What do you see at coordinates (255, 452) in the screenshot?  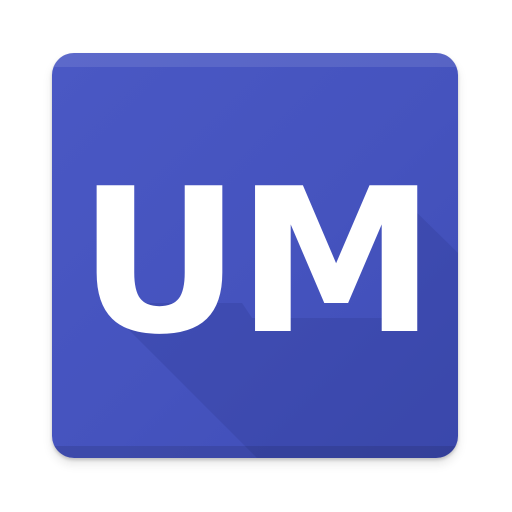 I see `tile-bottom-shade` at bounding box center [255, 452].